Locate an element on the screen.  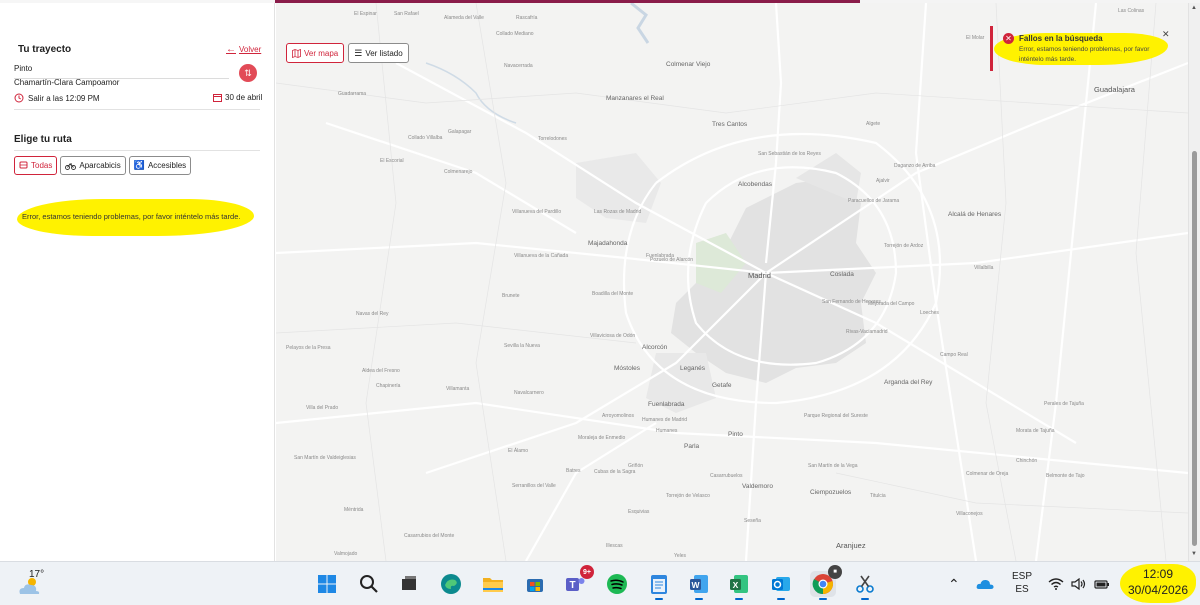
start-button is located at coordinates (327, 584).